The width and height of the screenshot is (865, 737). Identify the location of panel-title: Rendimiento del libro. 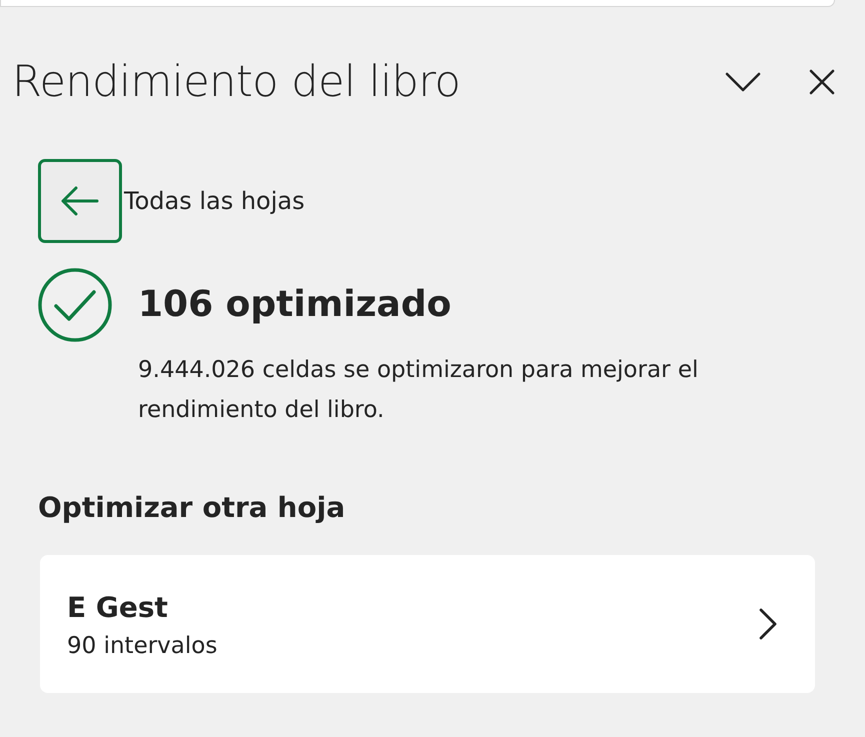
(236, 82).